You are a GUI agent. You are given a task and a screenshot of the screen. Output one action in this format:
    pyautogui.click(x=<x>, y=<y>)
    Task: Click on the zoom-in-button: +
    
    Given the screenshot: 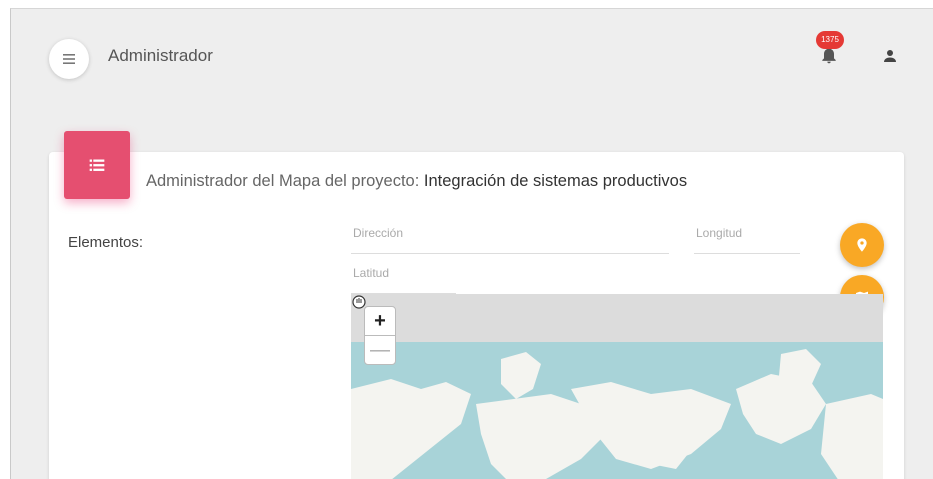 What is the action you would take?
    pyautogui.click(x=380, y=321)
    